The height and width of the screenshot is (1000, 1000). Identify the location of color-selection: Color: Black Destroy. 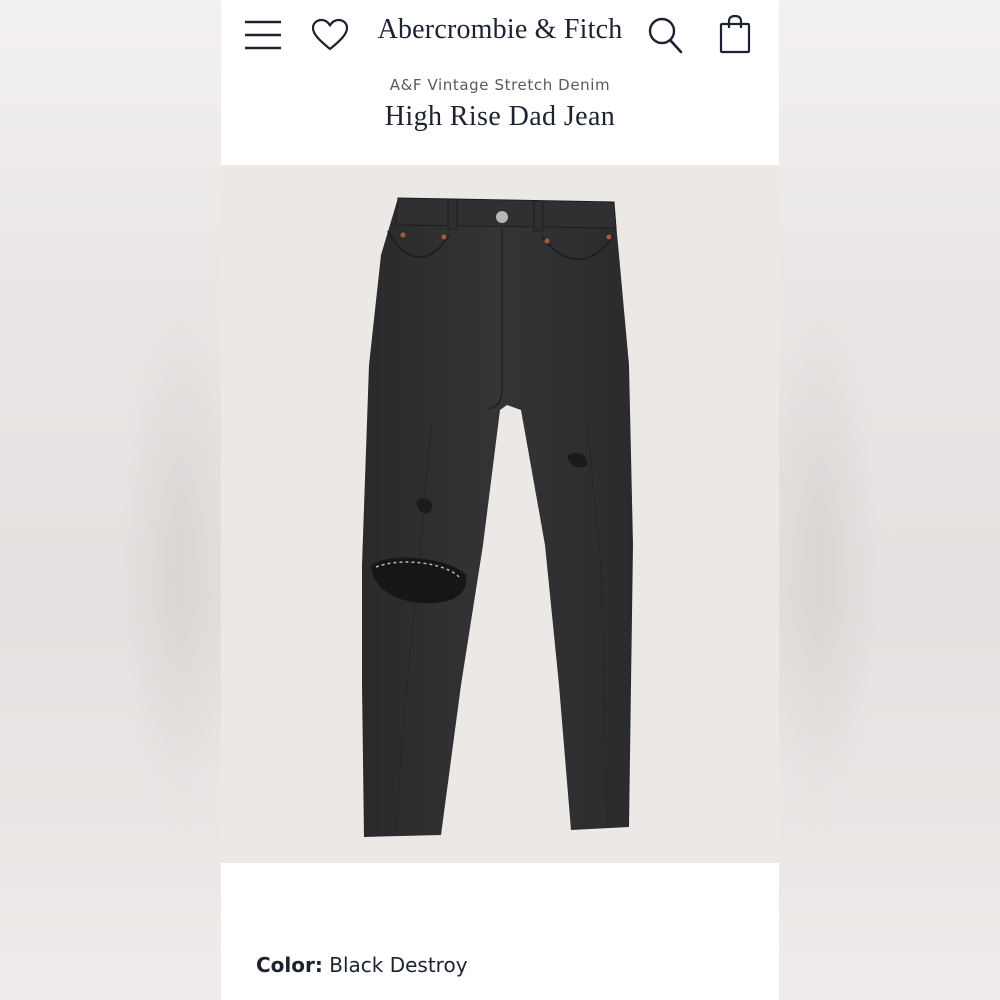
(362, 965).